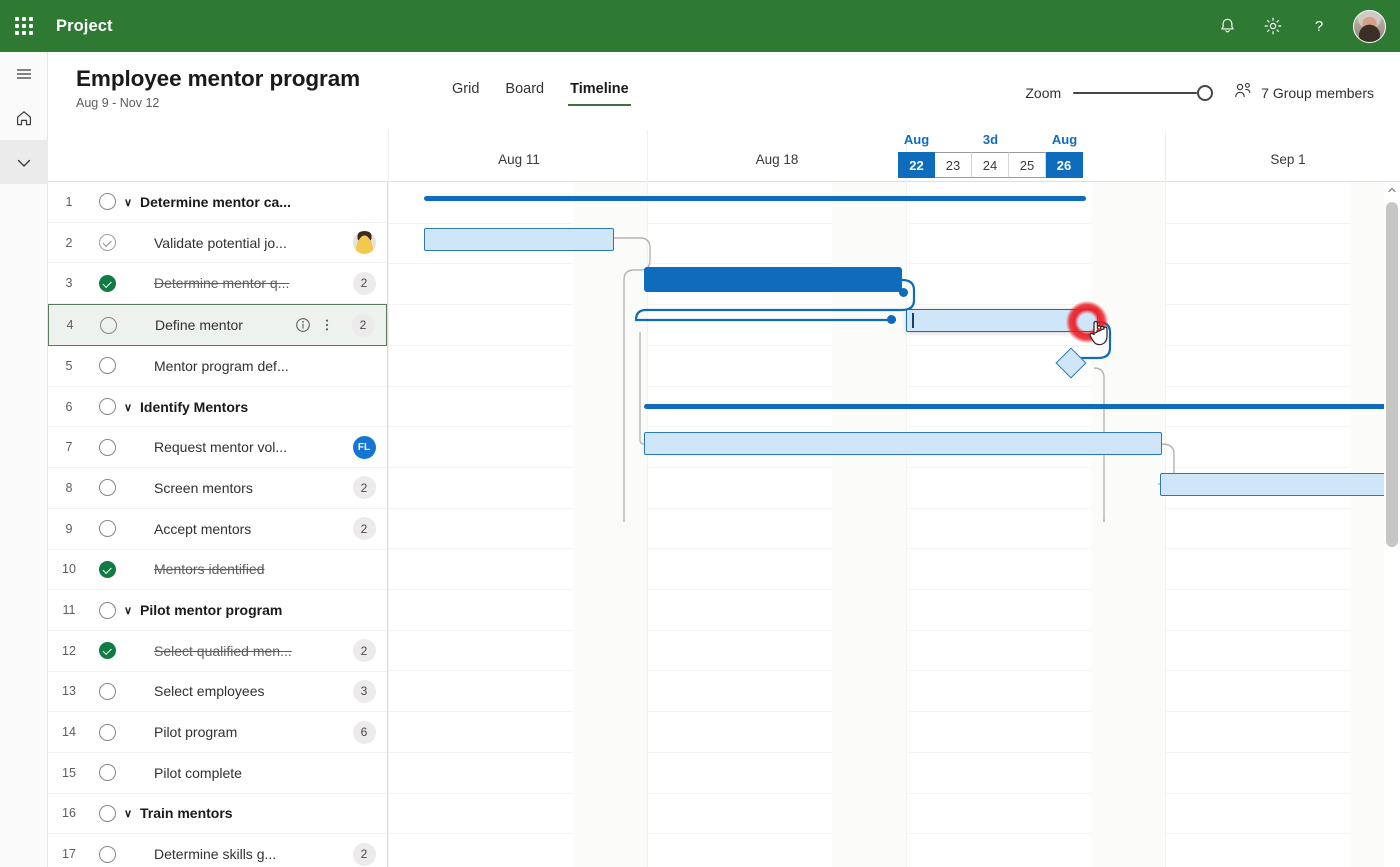 The width and height of the screenshot is (1400, 867). What do you see at coordinates (1303, 93) in the screenshot?
I see `group-members-button: 7 Group members` at bounding box center [1303, 93].